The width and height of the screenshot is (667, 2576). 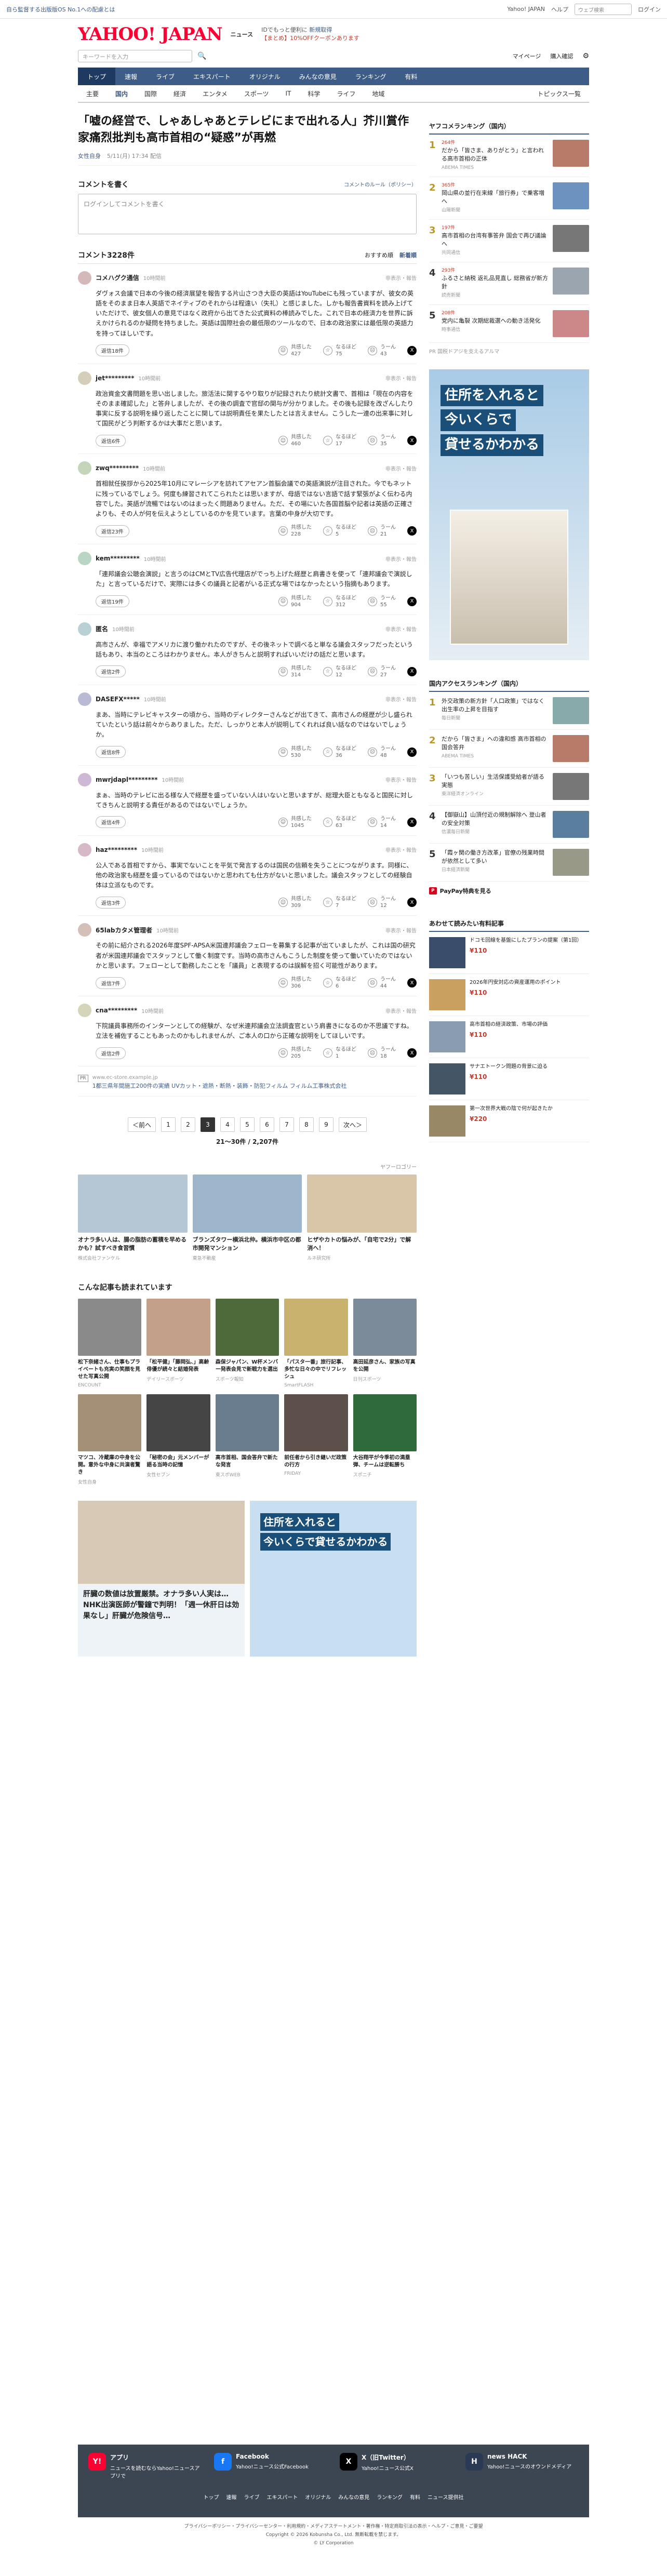 I want to click on empathy-vote: ☺ 共感した 314, so click(x=295, y=671).